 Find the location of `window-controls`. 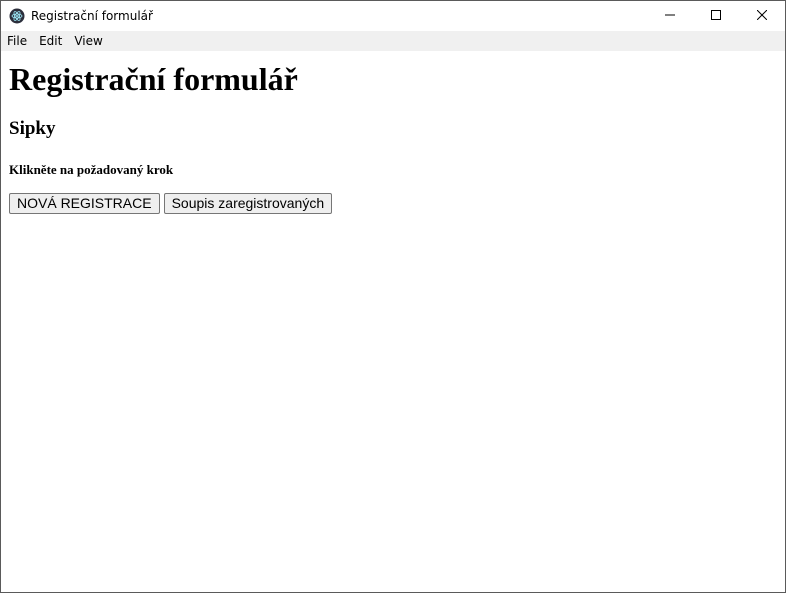

window-controls is located at coordinates (716, 16).